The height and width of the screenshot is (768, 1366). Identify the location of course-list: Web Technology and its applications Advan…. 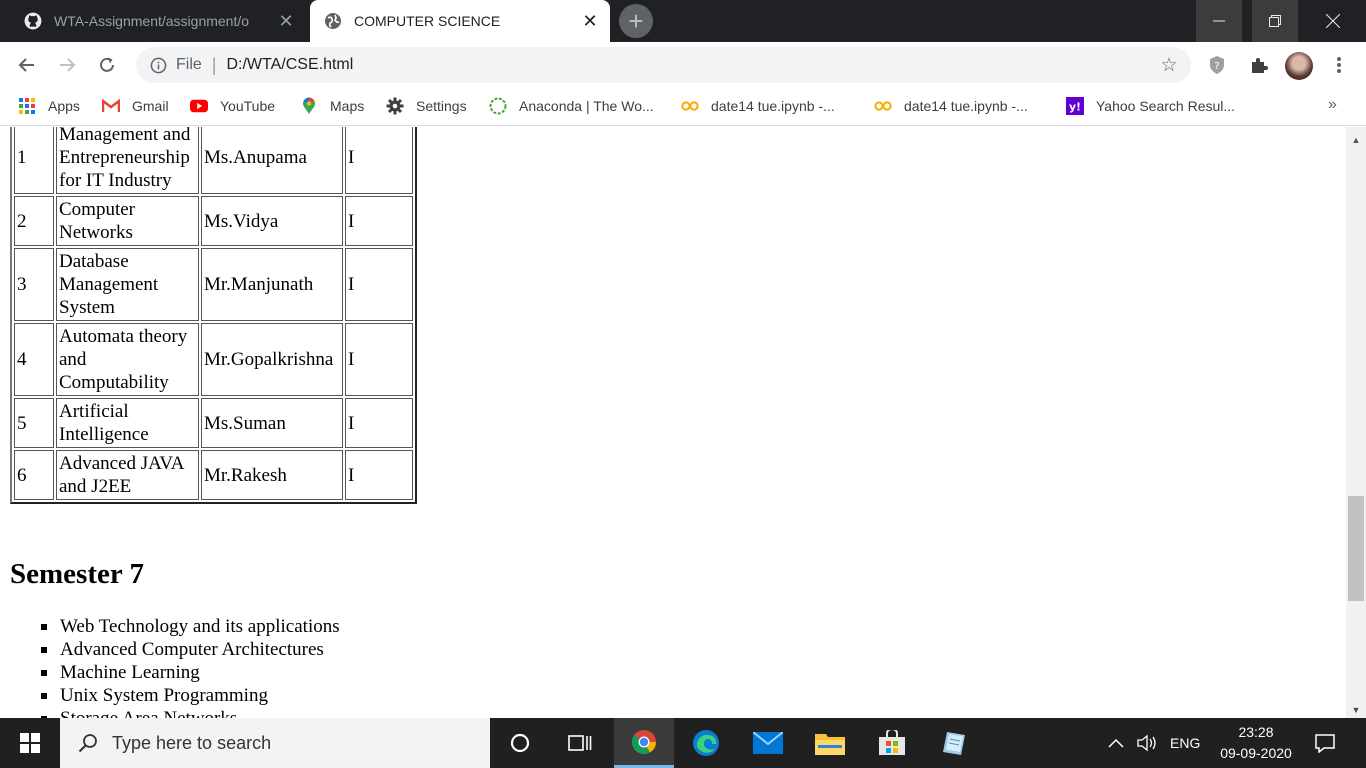
(180, 666).